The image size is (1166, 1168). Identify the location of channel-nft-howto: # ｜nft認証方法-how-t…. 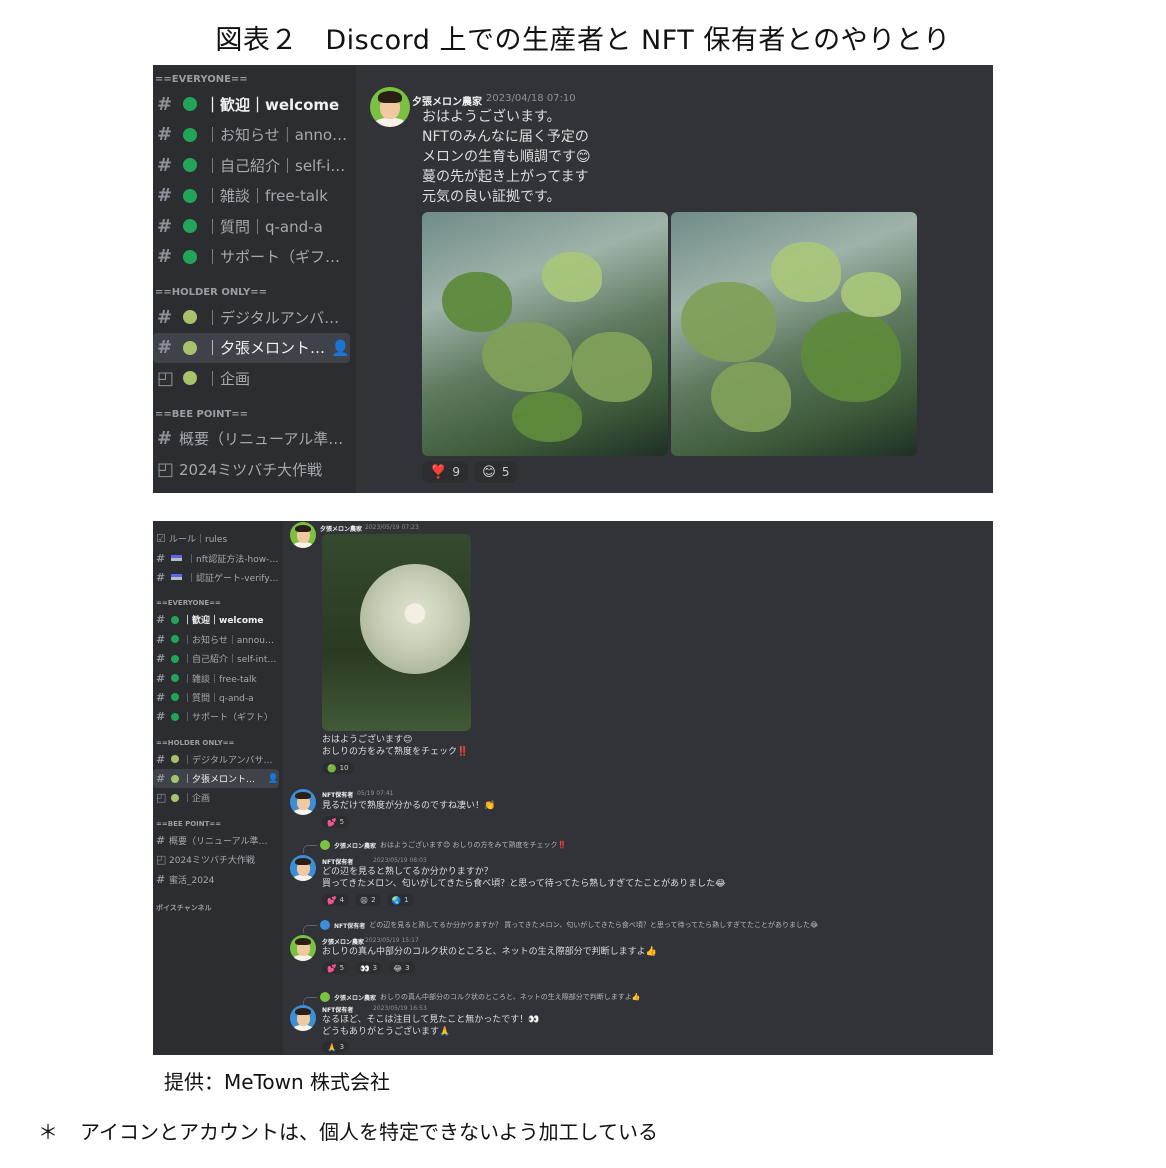
(216, 557).